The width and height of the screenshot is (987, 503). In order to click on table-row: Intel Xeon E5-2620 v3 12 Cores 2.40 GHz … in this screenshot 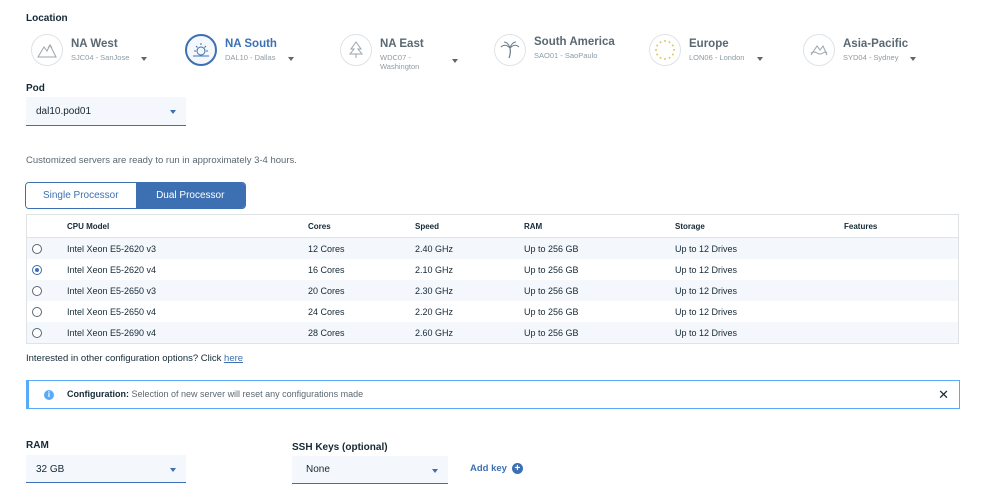, I will do `click(492, 248)`.